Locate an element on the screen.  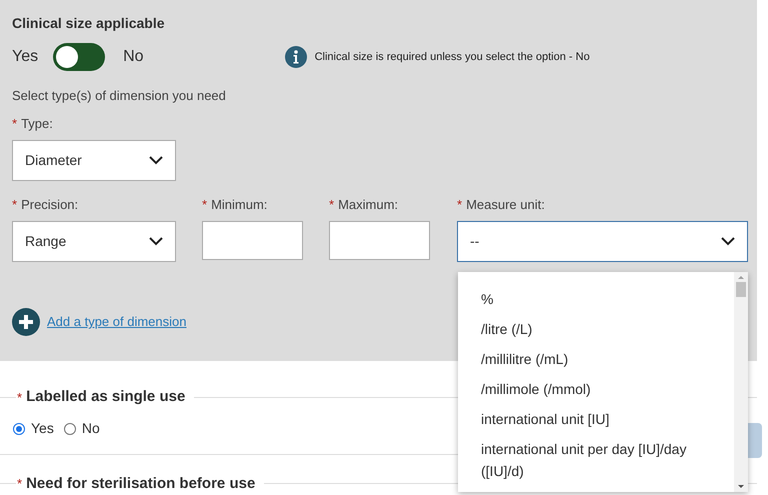
scrollbar-thumb is located at coordinates (741, 289).